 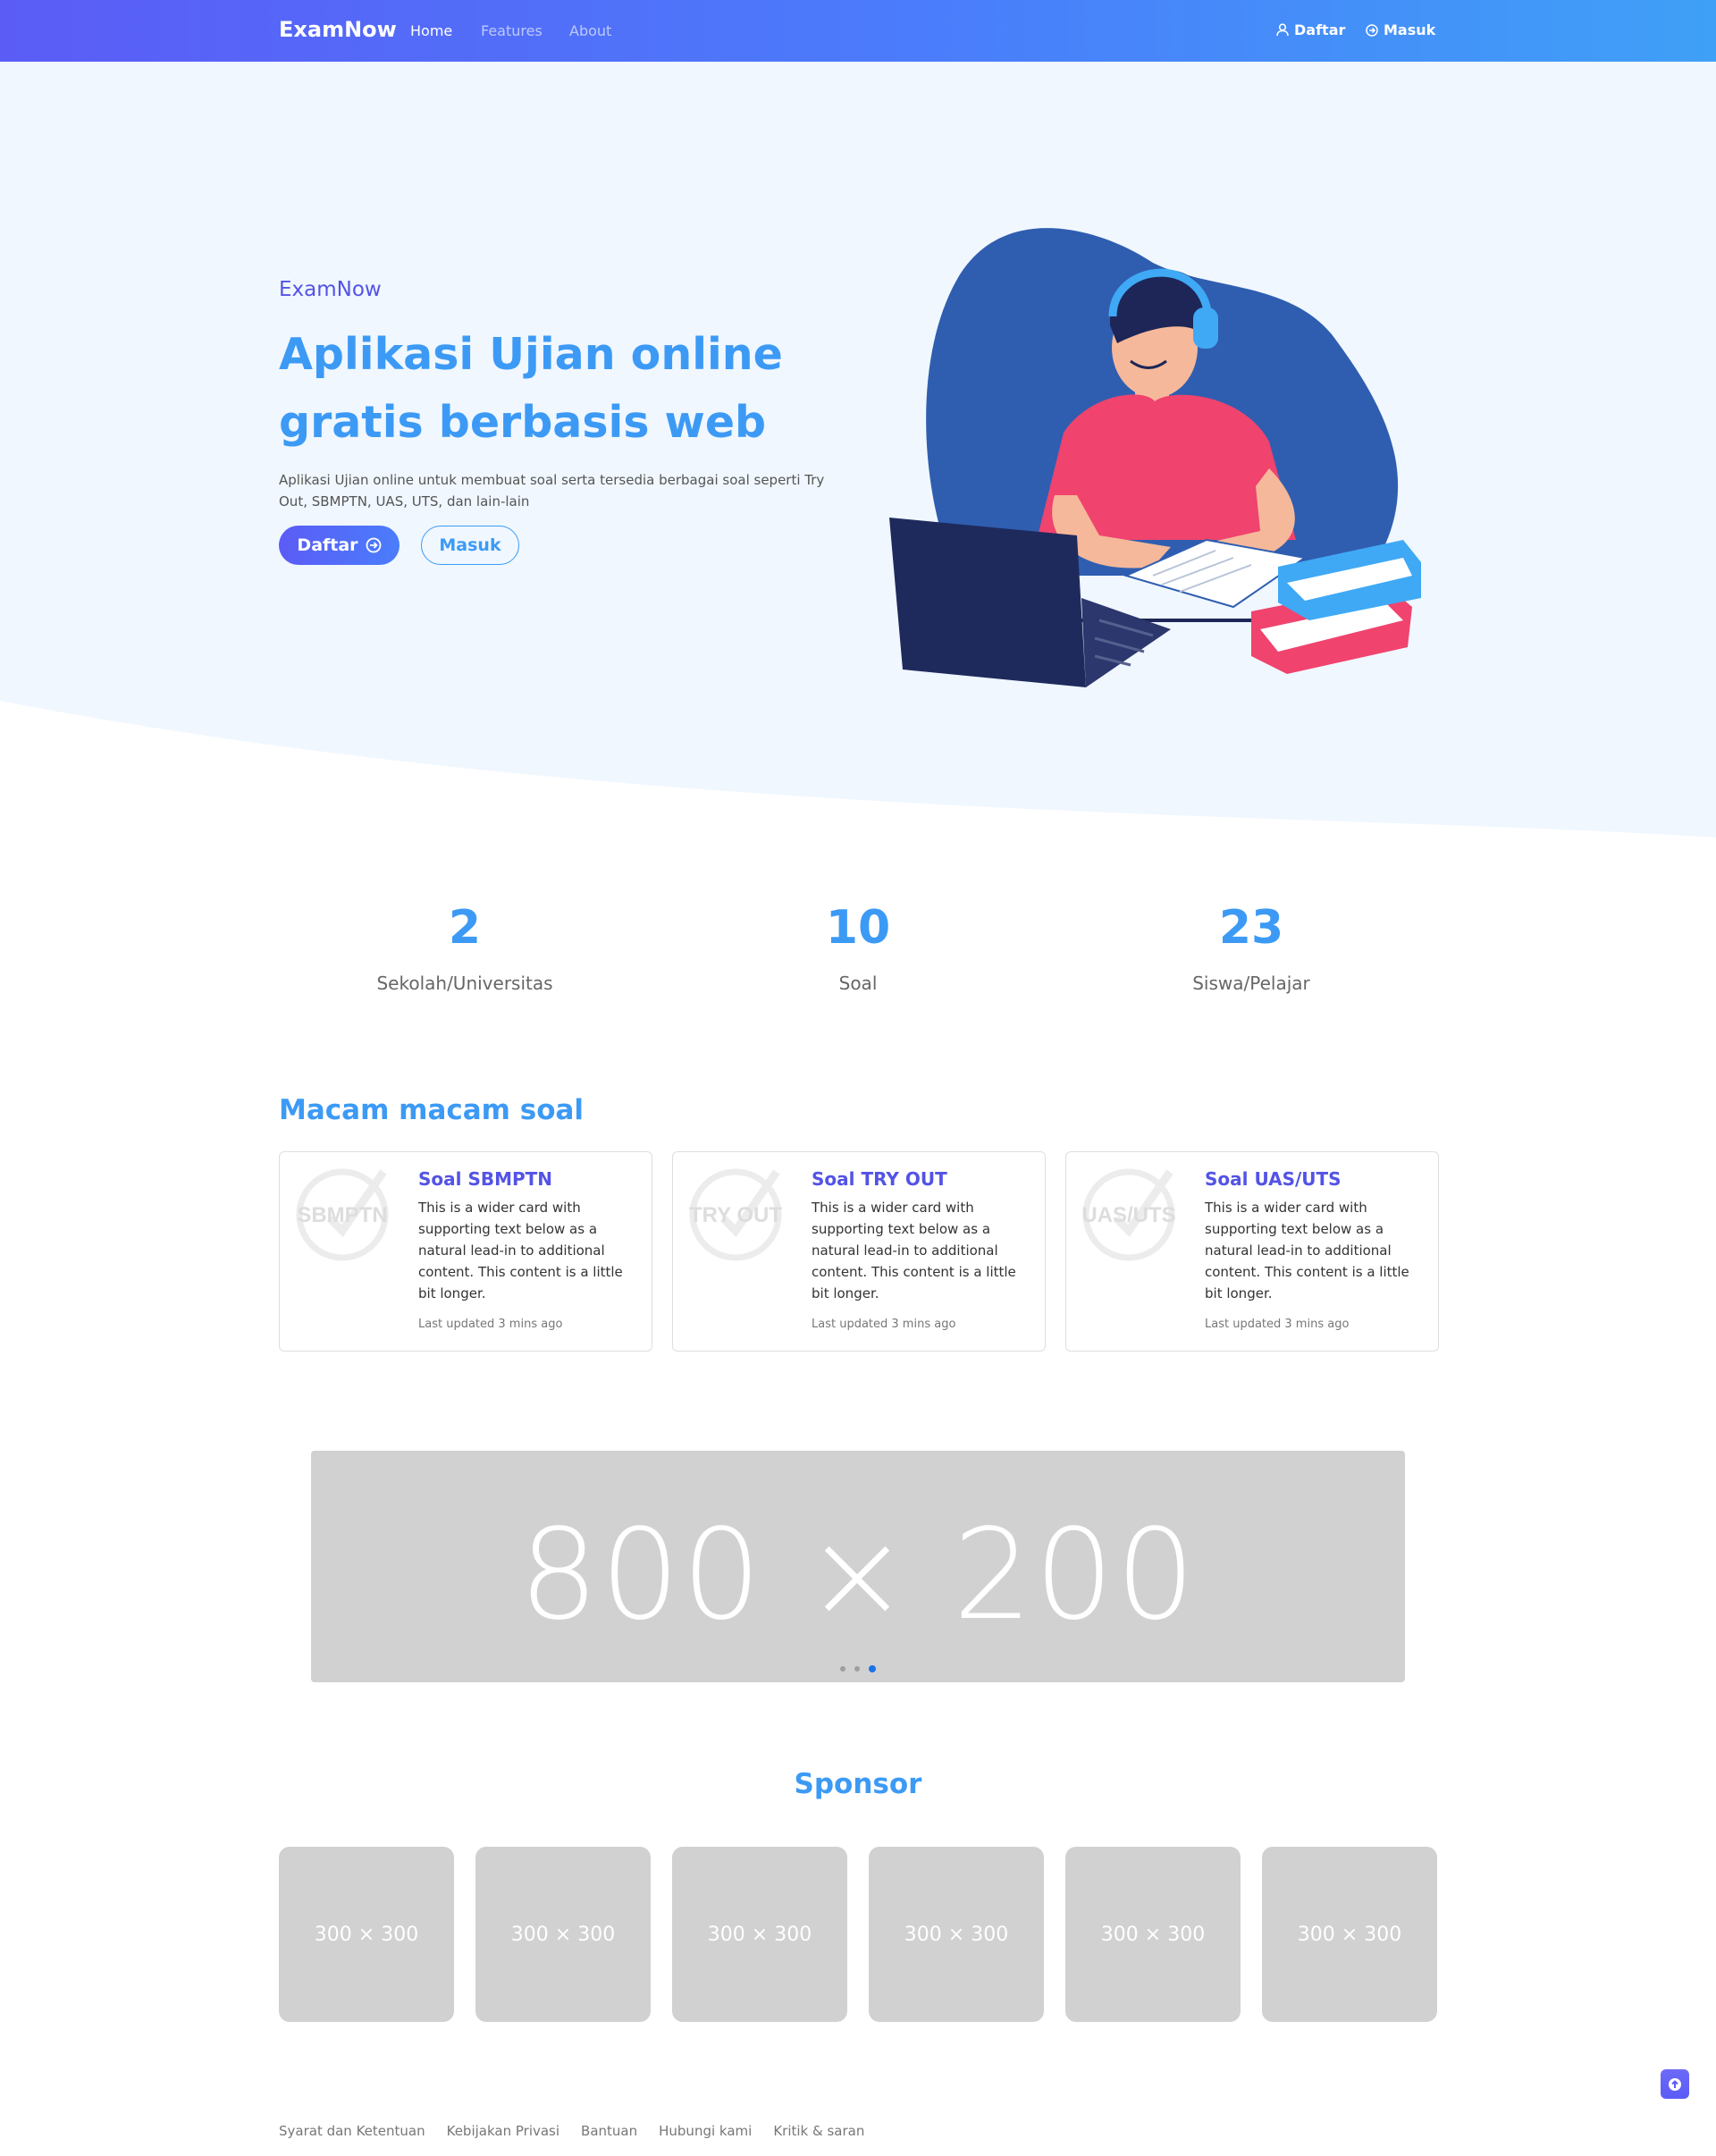 I want to click on footer-link-privacy: Kebijakan Privasi, so click(x=503, y=2131).